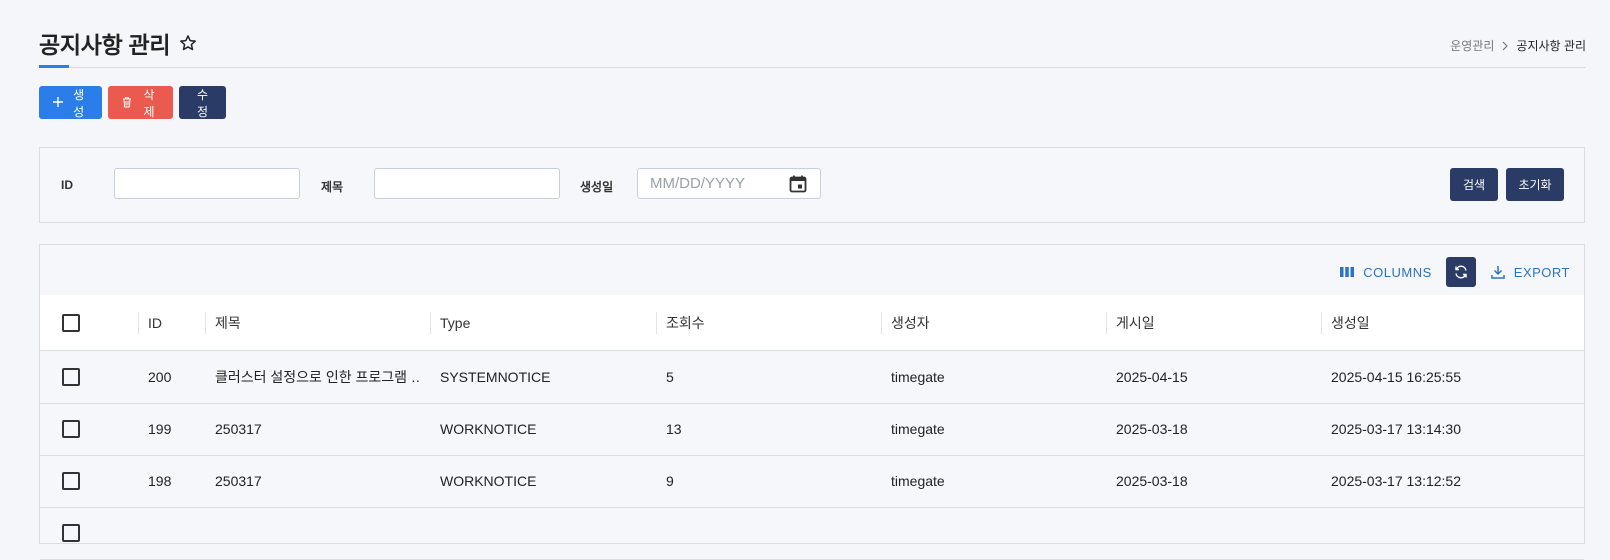 The width and height of the screenshot is (1610, 560). What do you see at coordinates (670, 377) in the screenshot?
I see `cell-views: 5` at bounding box center [670, 377].